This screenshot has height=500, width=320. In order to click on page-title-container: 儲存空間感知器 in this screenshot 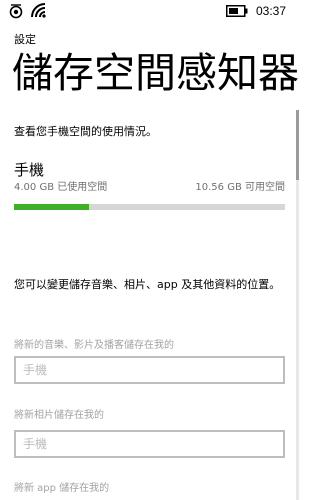, I will do `click(150, 75)`.